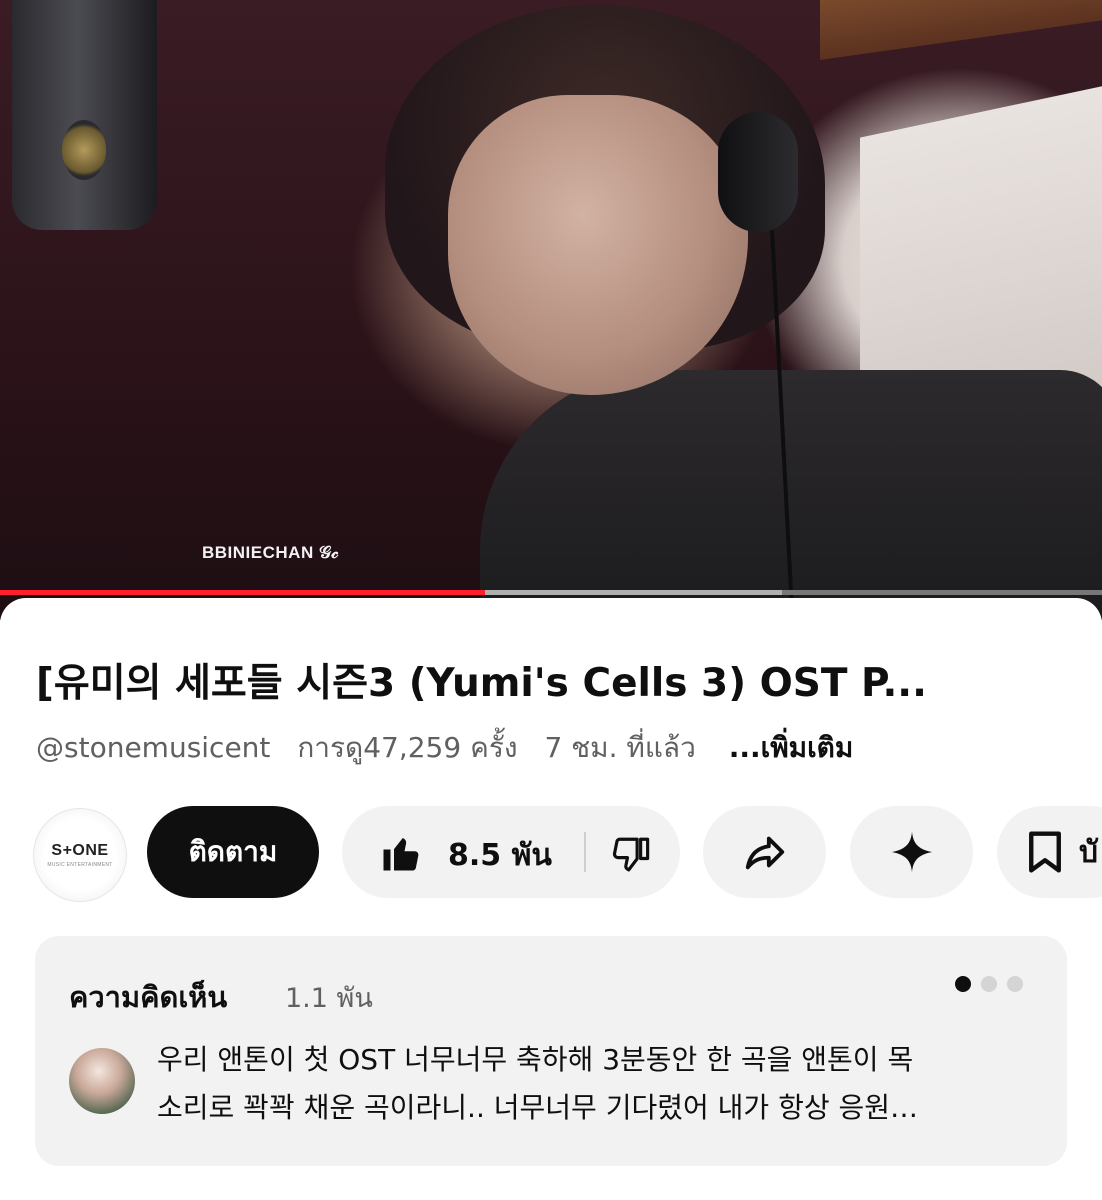 This screenshot has height=1200, width=1102. What do you see at coordinates (242, 592) in the screenshot?
I see `progress-played` at bounding box center [242, 592].